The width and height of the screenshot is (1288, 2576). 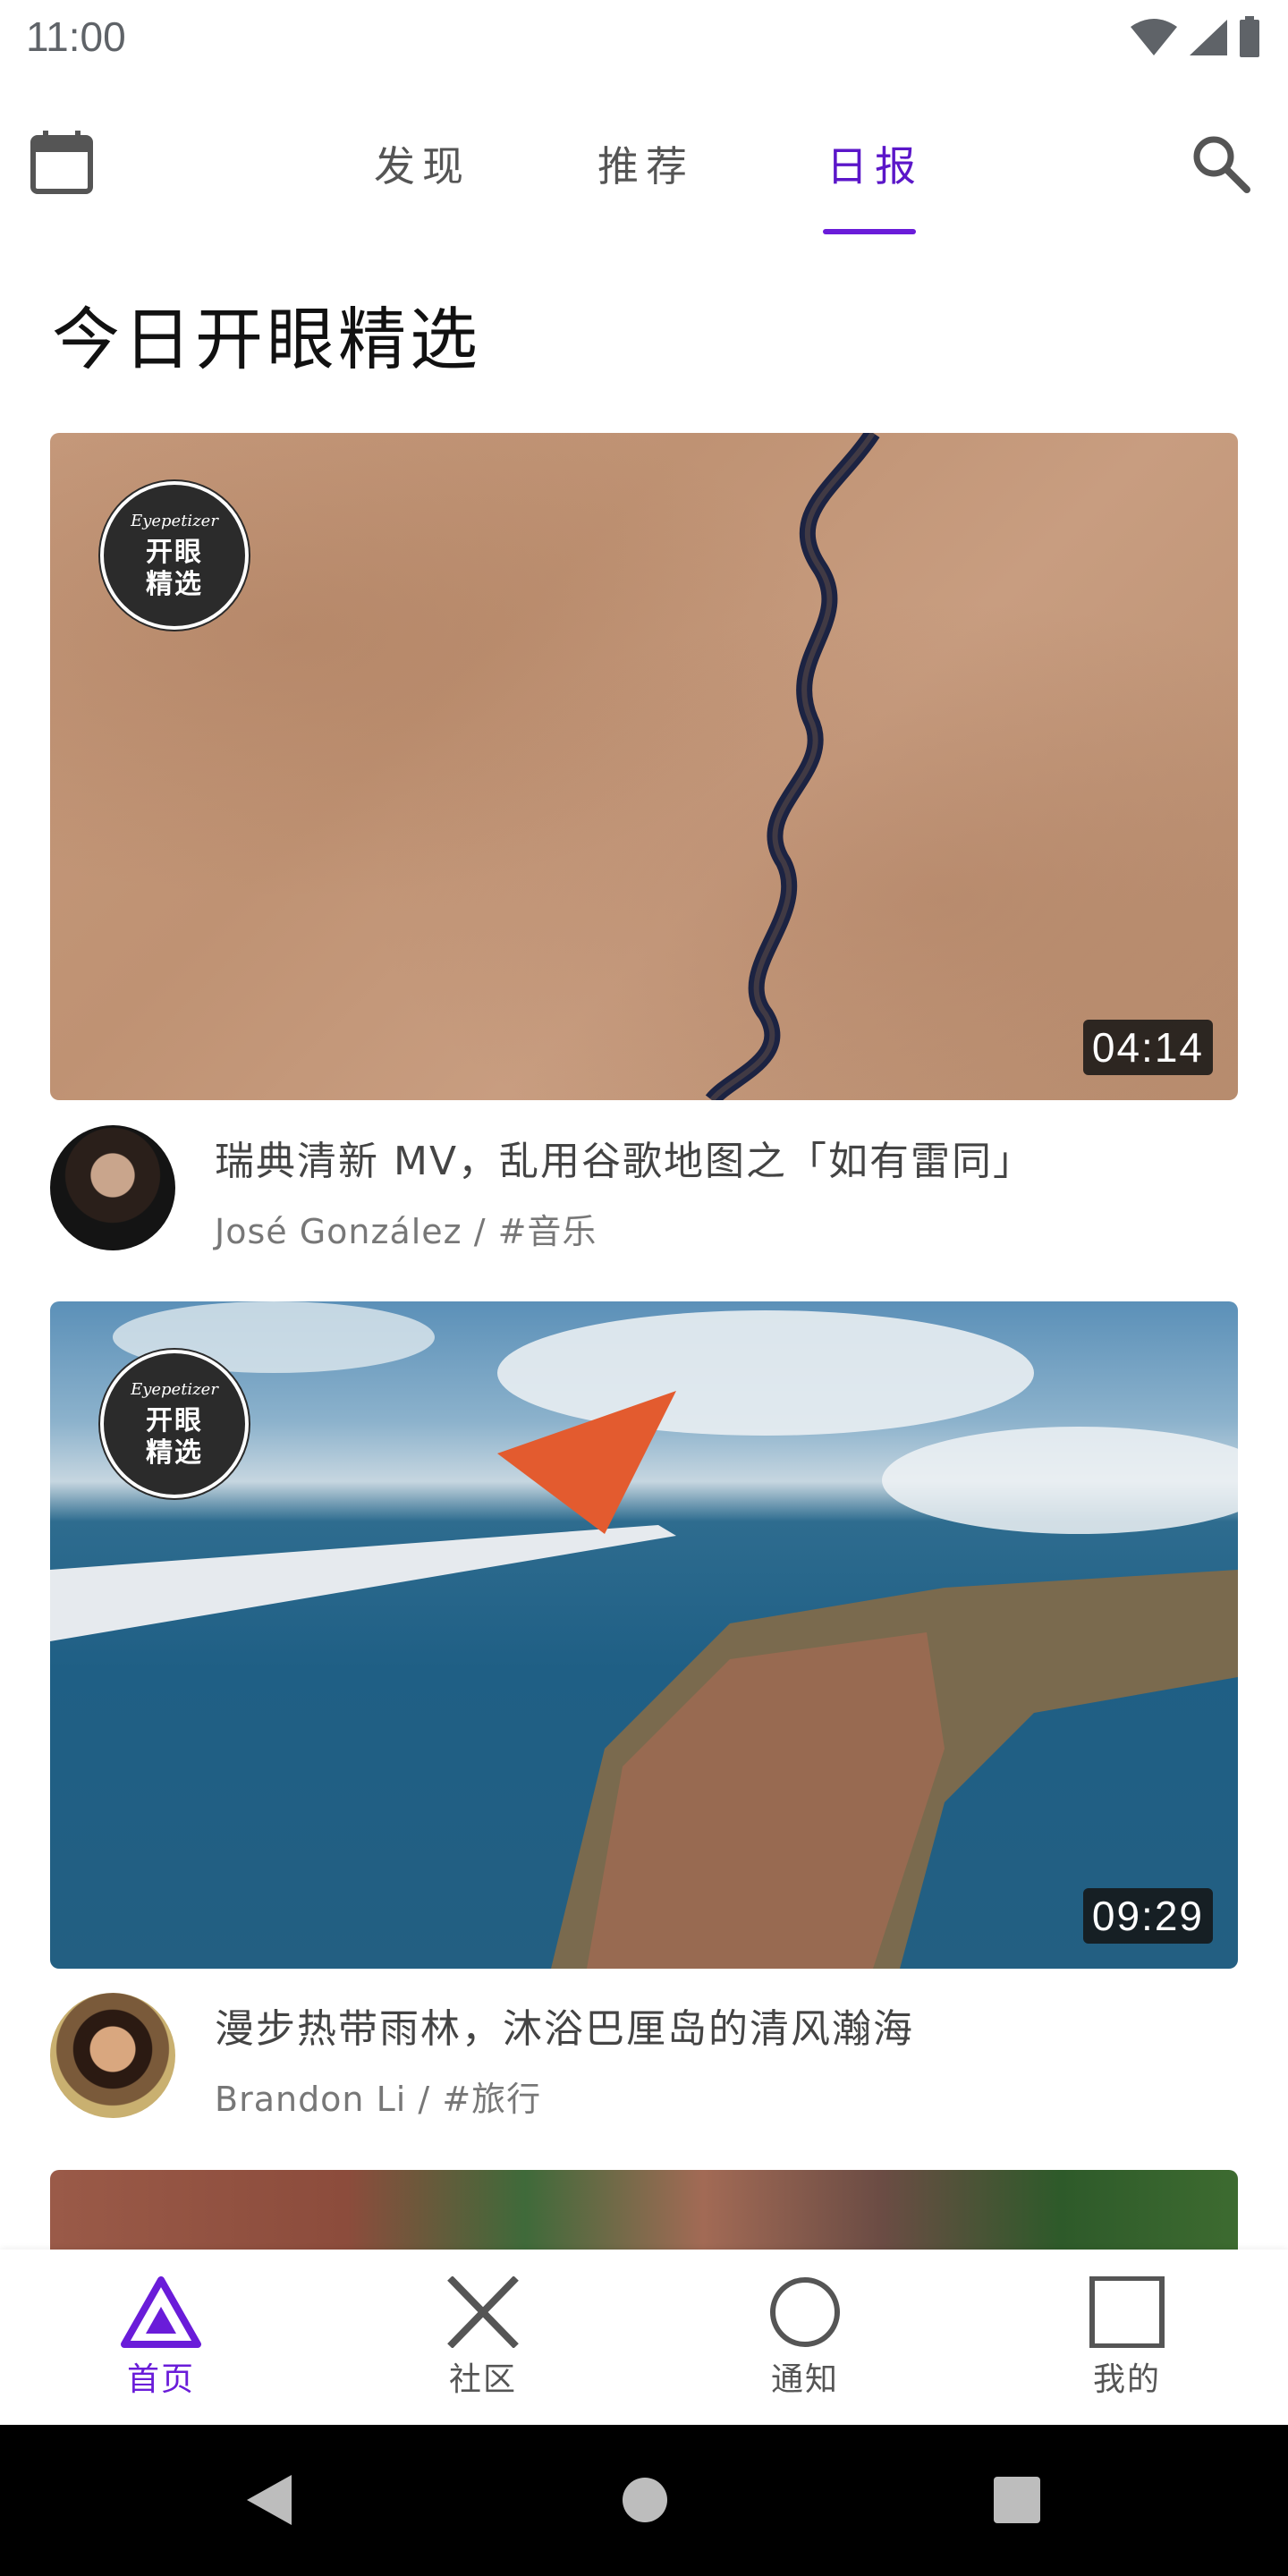 What do you see at coordinates (422, 163) in the screenshot?
I see `tab-discover: 发现` at bounding box center [422, 163].